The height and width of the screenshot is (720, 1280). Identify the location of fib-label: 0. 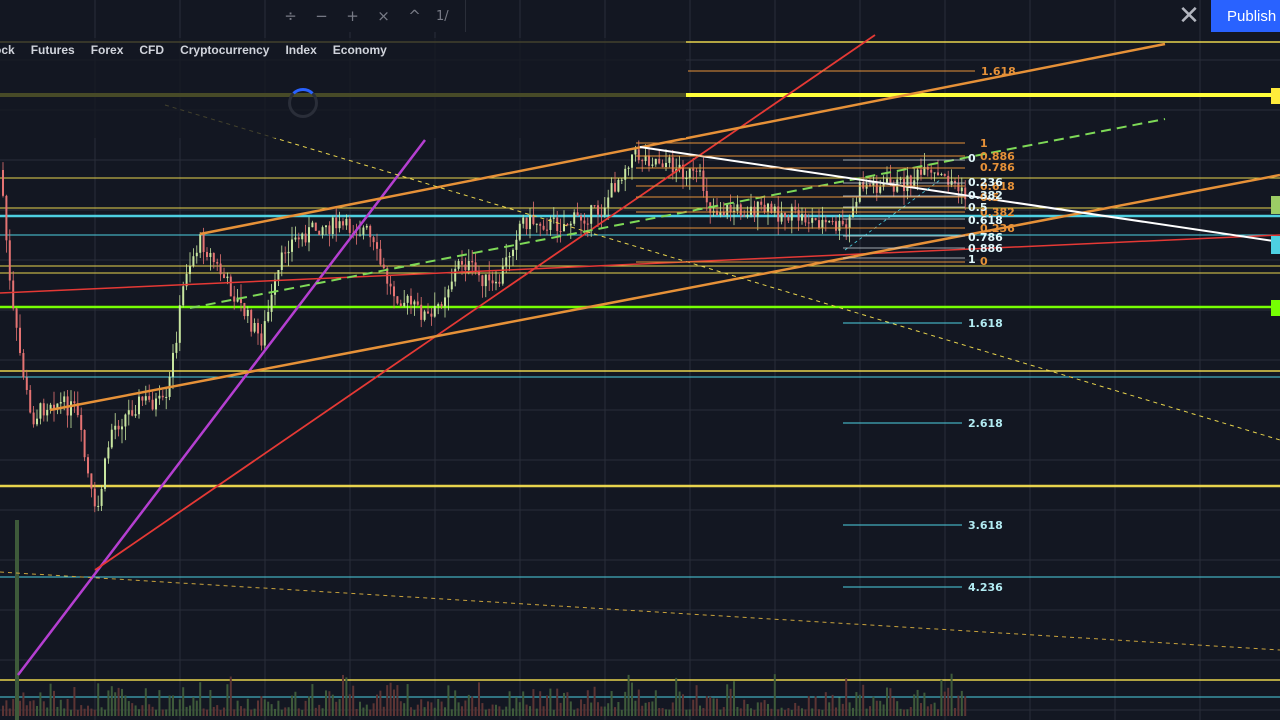
(984, 261).